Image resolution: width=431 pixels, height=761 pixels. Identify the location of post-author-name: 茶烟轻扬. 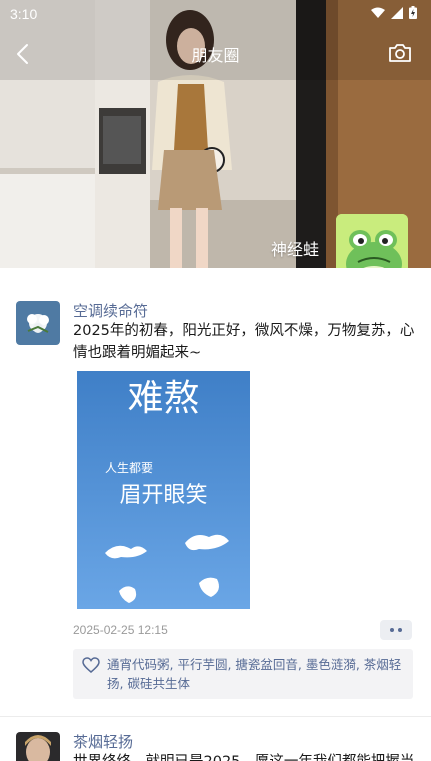
(103, 741).